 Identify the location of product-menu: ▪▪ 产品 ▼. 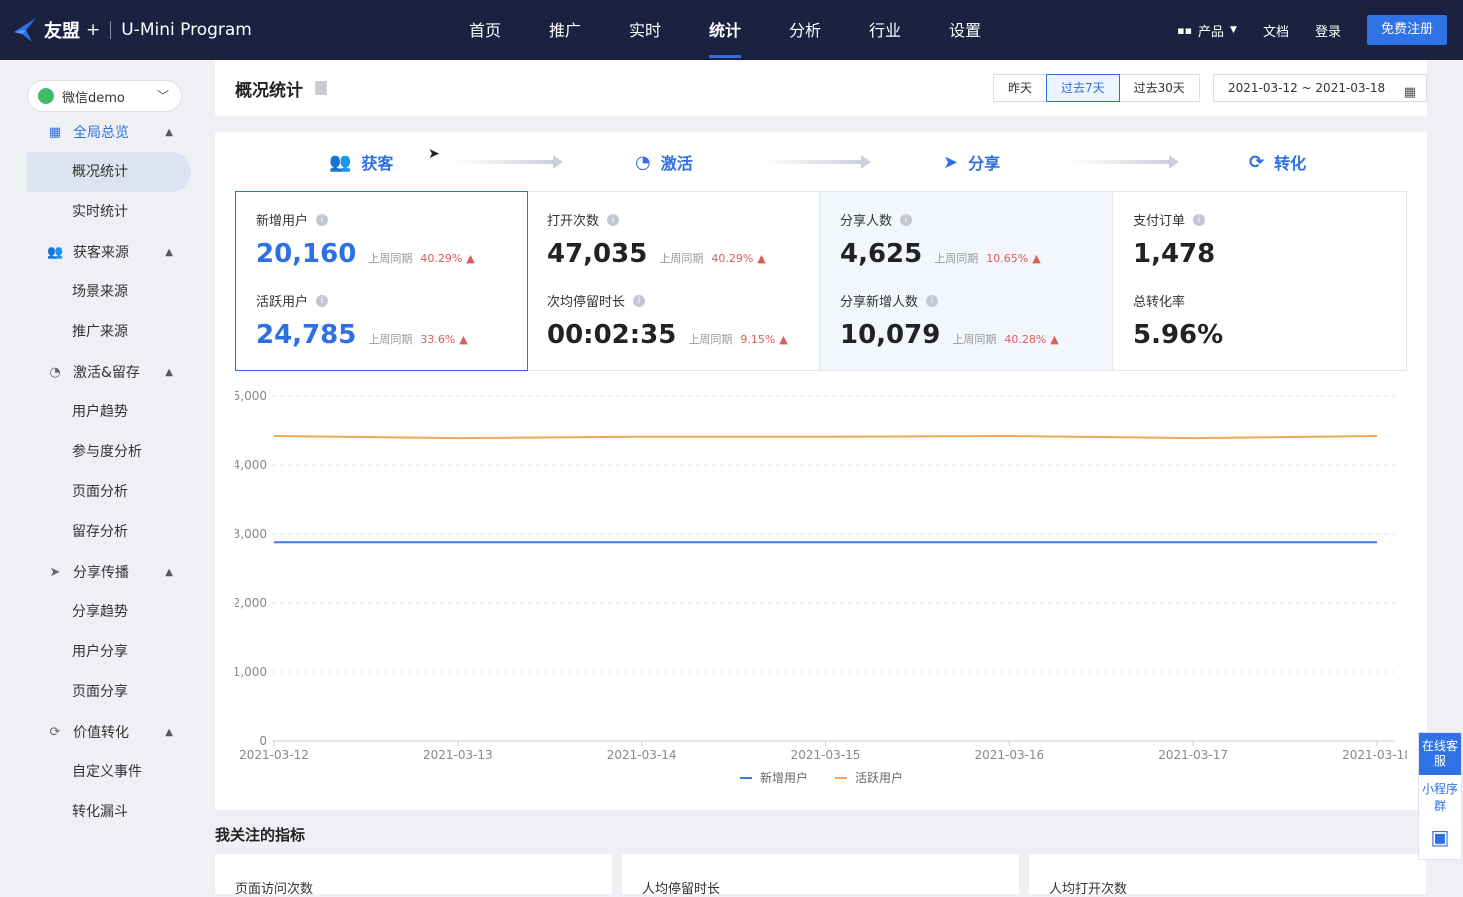
(1207, 30).